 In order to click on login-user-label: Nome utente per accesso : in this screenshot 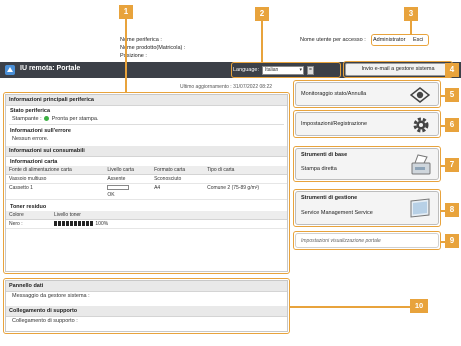, I will do `click(333, 40)`.